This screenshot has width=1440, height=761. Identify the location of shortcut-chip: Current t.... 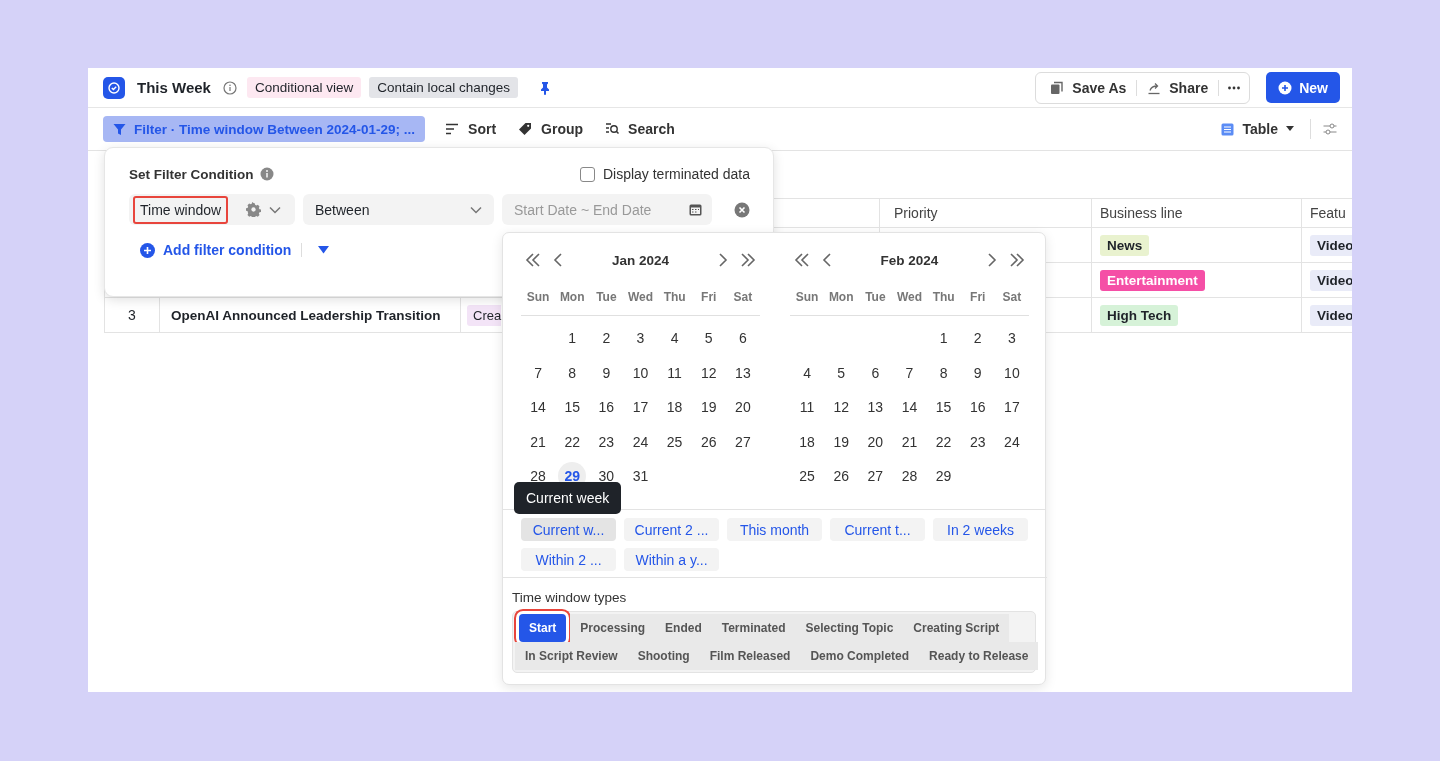
(877, 529).